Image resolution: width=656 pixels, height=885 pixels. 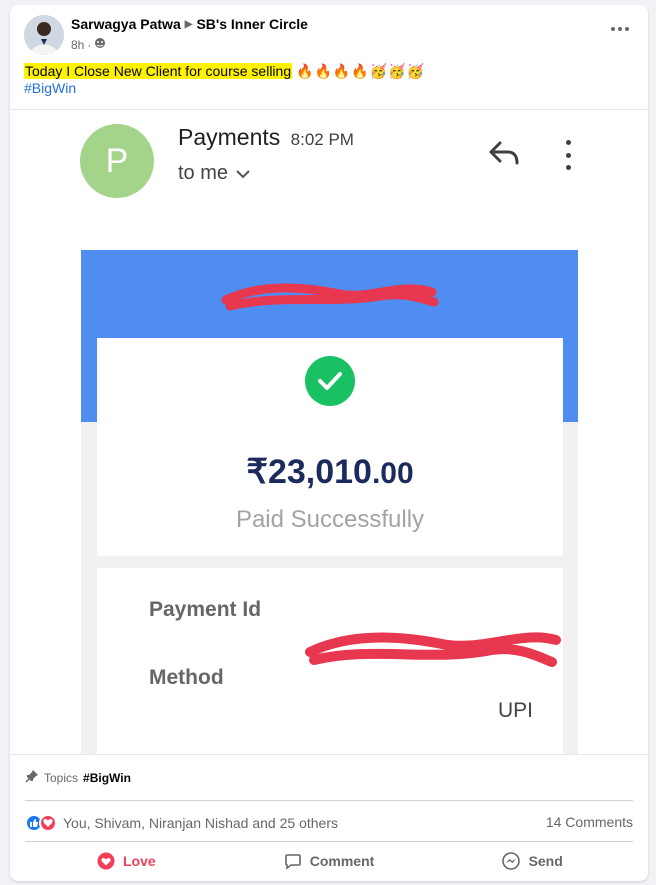 What do you see at coordinates (44, 35) in the screenshot?
I see `author-avatar` at bounding box center [44, 35].